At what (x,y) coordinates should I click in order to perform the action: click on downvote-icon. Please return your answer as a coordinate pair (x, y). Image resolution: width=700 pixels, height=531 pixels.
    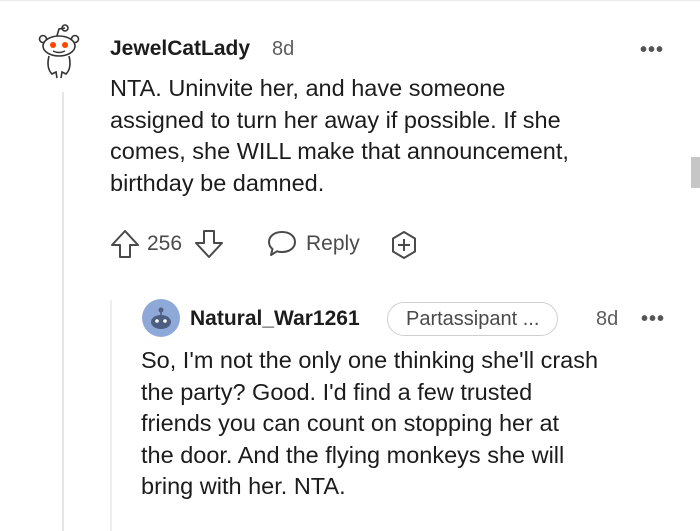
    Looking at the image, I should click on (209, 244).